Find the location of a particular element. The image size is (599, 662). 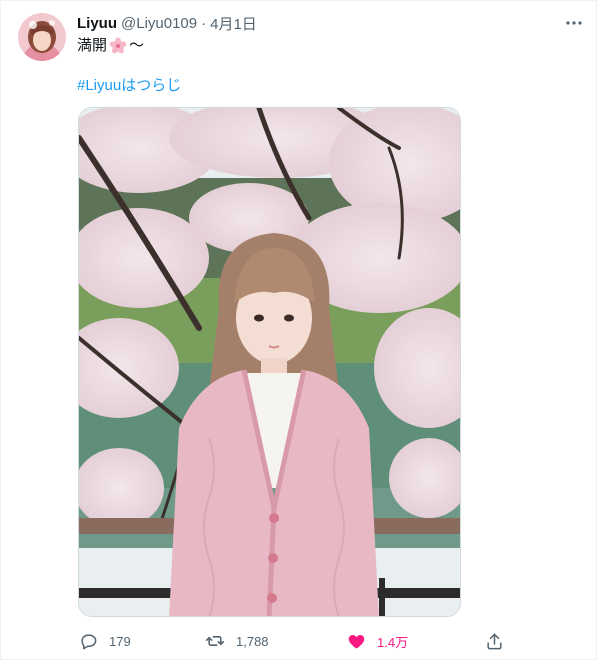

share-icon is located at coordinates (494, 641).